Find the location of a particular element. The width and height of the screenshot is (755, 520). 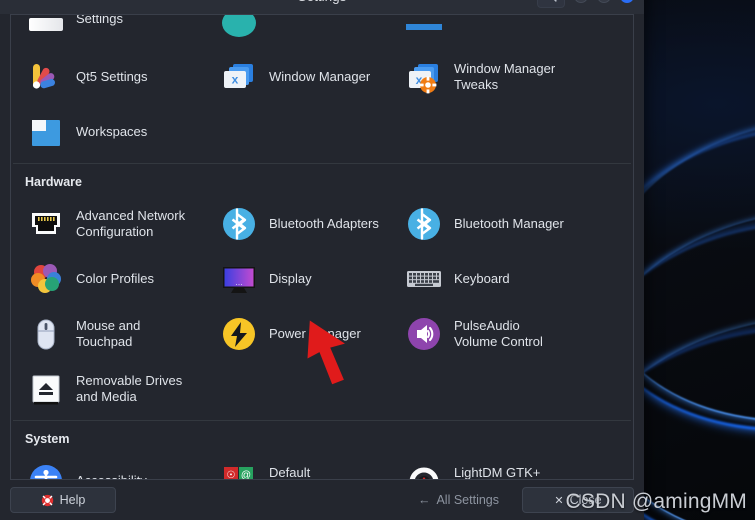

list-item-label: Qt5 Settings is located at coordinates (112, 76).